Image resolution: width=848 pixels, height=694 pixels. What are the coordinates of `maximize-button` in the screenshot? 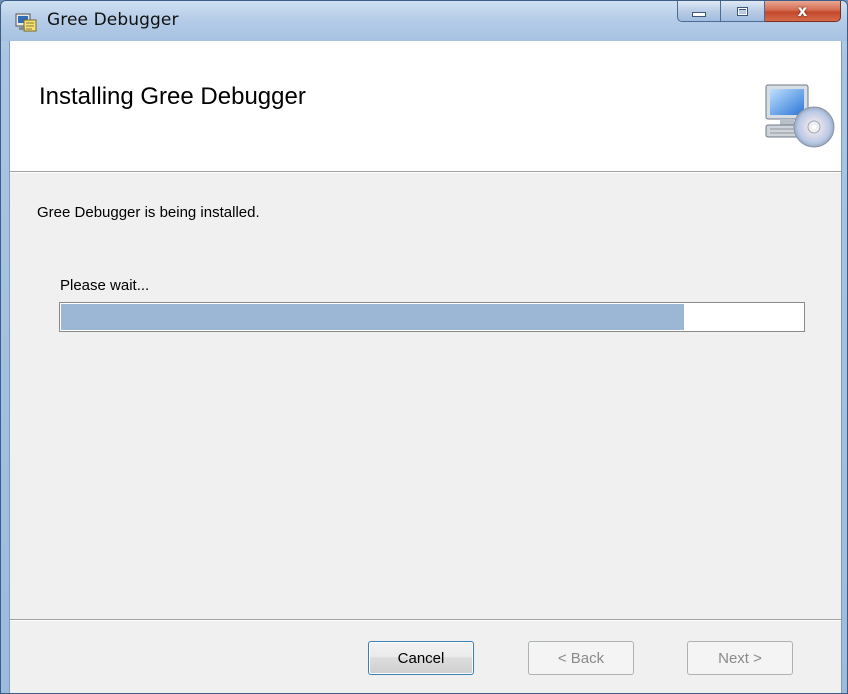 It's located at (743, 11).